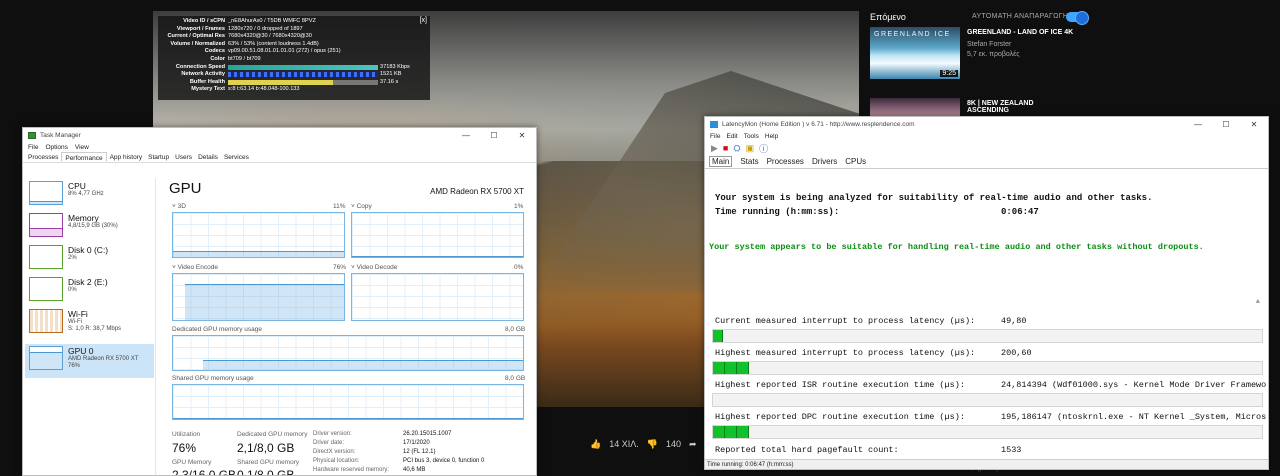 The image size is (1280, 476). What do you see at coordinates (763, 148) in the screenshot?
I see `help-icon: ⓘ` at bounding box center [763, 148].